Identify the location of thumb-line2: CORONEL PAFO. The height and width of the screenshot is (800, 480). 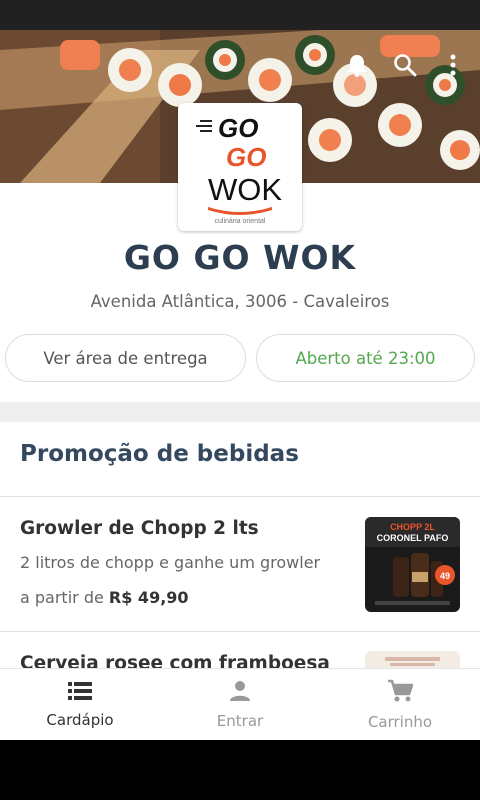
(413, 538).